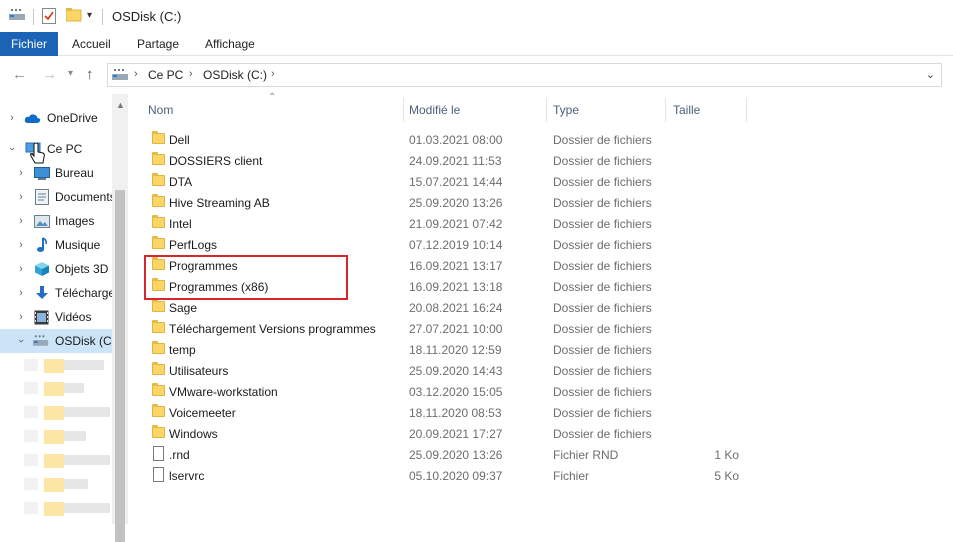 The image size is (953, 542). Describe the element at coordinates (70, 73) in the screenshot. I see `recent-locations-chevron-icon: ▾` at that location.